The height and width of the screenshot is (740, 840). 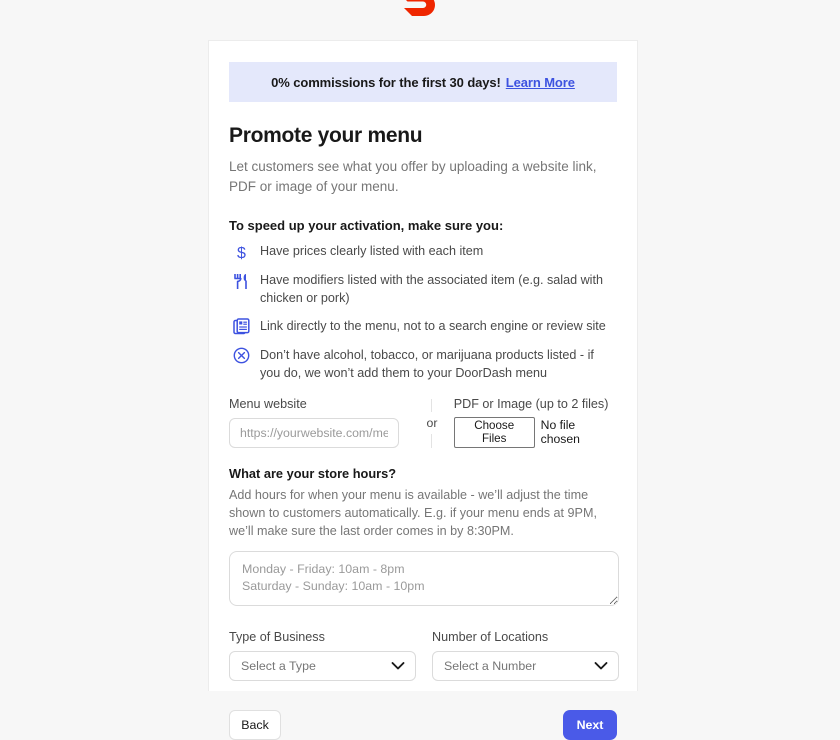 I want to click on footer-button-row: Back Next, so click(x=423, y=725).